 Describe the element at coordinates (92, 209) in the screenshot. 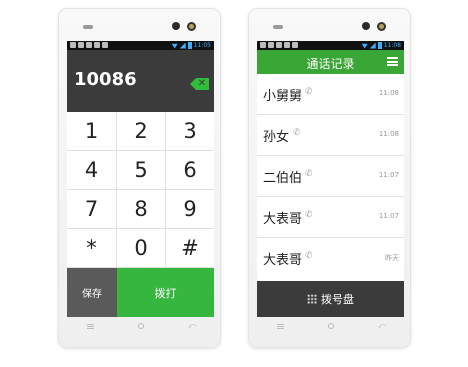

I see `key-7: 7` at that location.